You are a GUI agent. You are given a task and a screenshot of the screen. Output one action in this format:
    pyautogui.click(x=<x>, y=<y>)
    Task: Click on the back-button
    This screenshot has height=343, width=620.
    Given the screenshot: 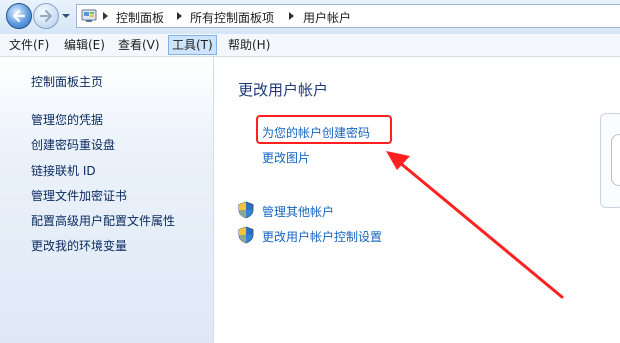 What is the action you would take?
    pyautogui.click(x=19, y=16)
    